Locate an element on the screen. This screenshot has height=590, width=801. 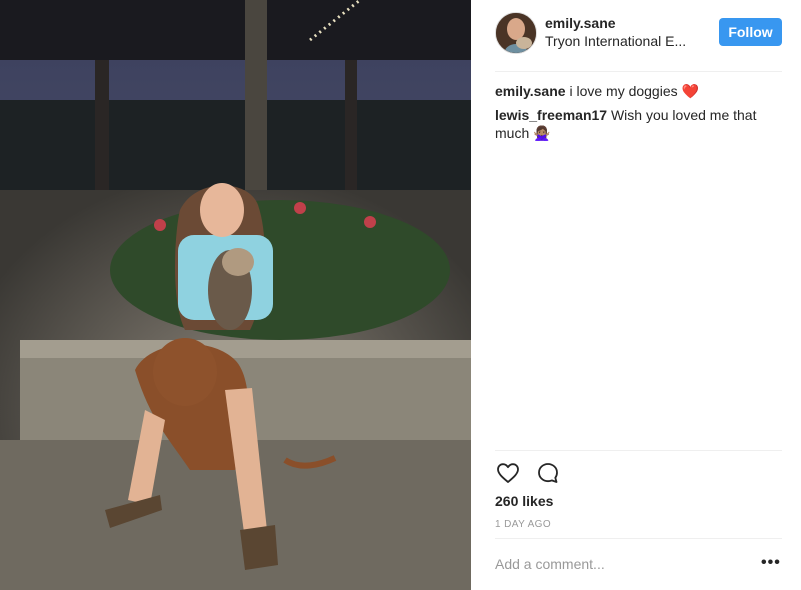
comment-divider is located at coordinates (638, 538).